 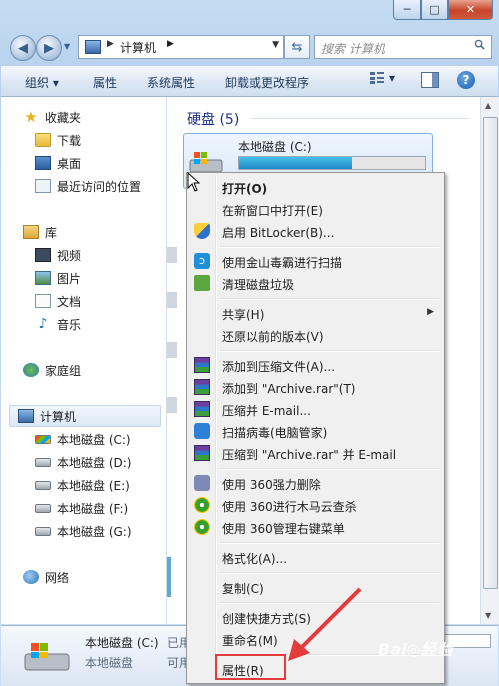 I want to click on scroll-down-icon: ▼, so click(x=488, y=615).